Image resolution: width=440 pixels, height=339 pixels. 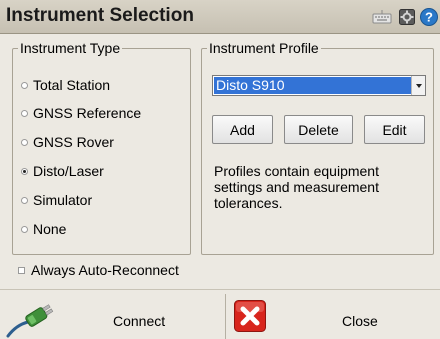 I want to click on auto-reconnect-label: Always Auto-Reconnect, so click(x=105, y=270).